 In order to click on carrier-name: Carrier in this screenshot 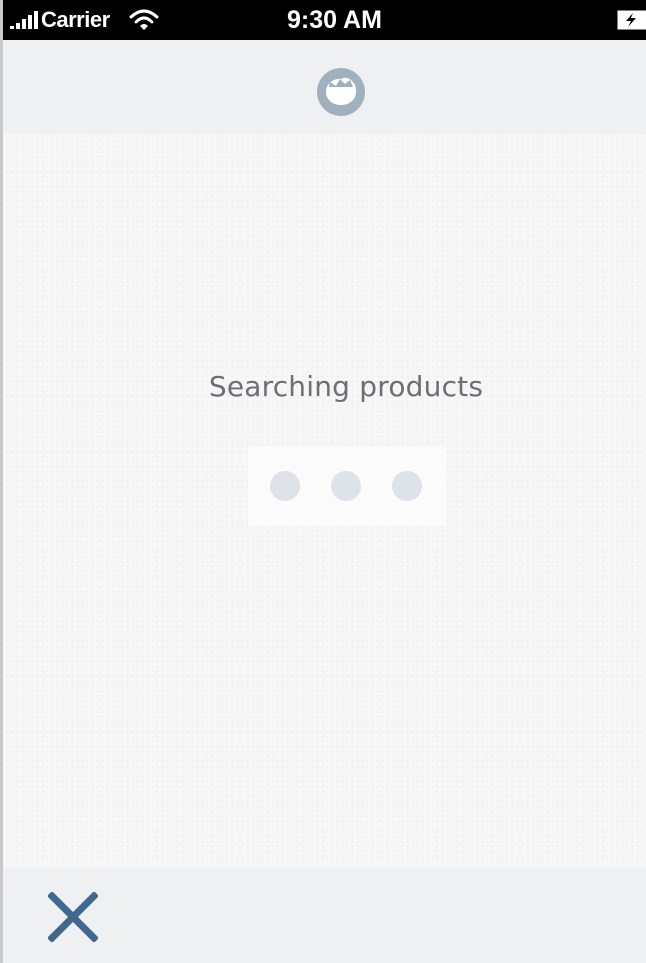, I will do `click(75, 19)`.